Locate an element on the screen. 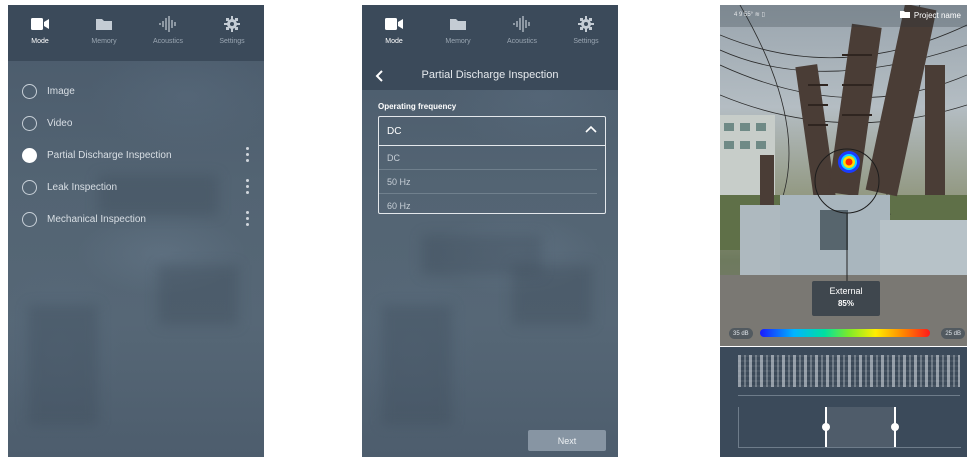 The width and height of the screenshot is (967, 457). mode-option-mechanical: Mechanical Inspection is located at coordinates (136, 219).